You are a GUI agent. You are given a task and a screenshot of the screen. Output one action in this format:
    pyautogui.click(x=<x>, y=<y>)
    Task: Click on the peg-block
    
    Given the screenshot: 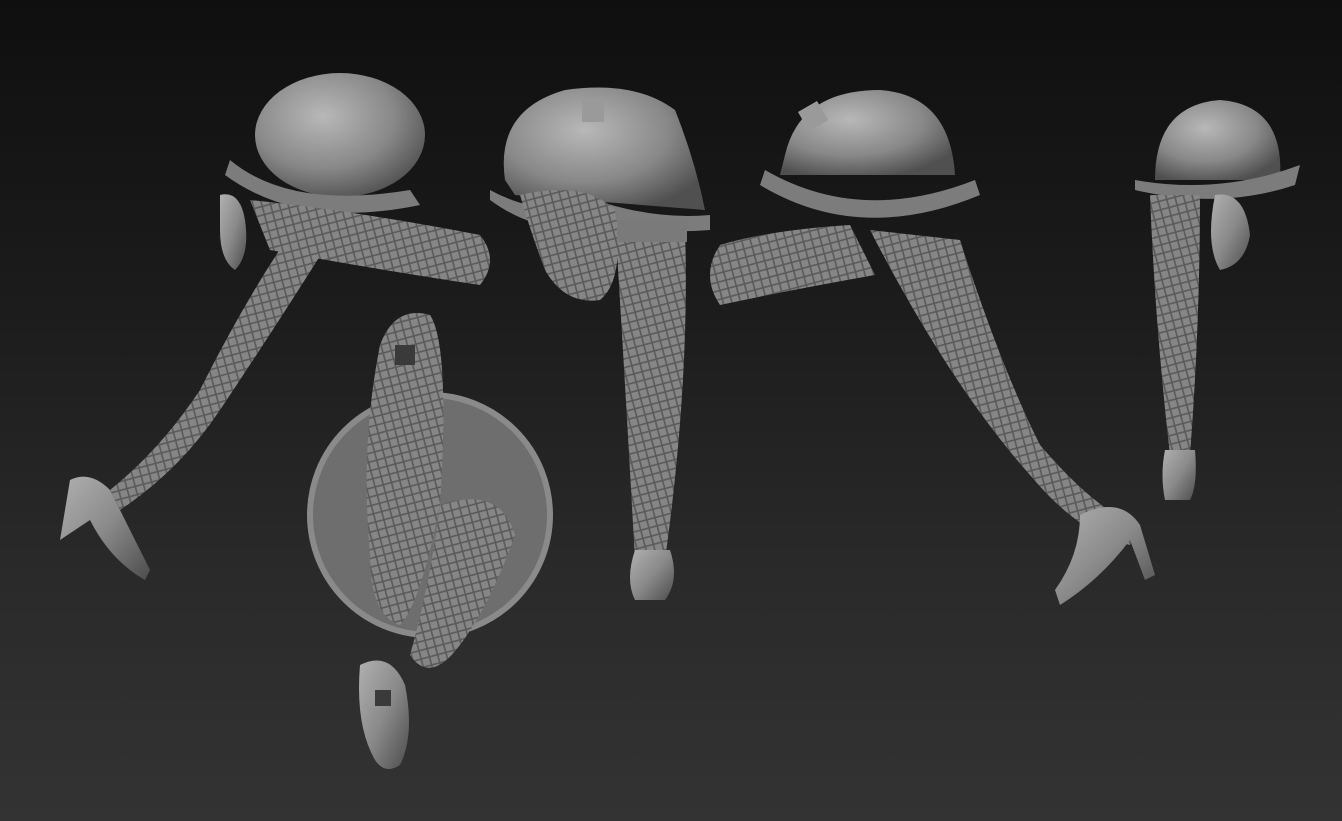 What is the action you would take?
    pyautogui.click(x=593, y=111)
    